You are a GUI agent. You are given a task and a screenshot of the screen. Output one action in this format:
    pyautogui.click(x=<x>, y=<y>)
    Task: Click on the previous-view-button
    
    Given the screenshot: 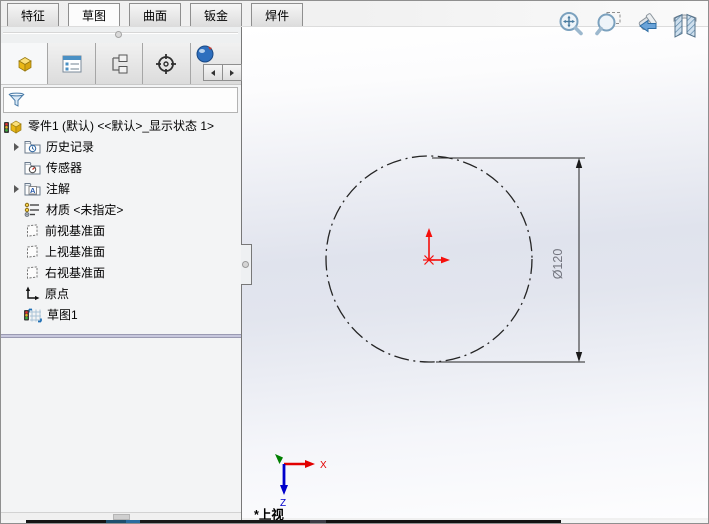 What is the action you would take?
    pyautogui.click(x=646, y=23)
    